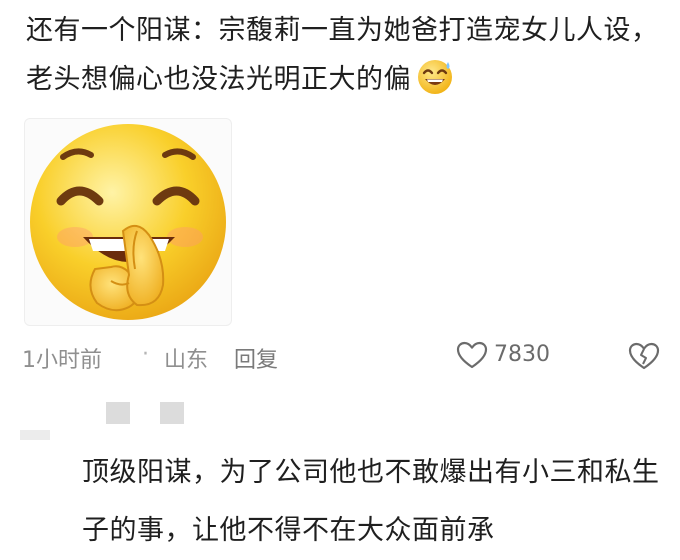 This screenshot has height=560, width=680. Describe the element at coordinates (62, 360) in the screenshot. I see `comment-time: 1小时前` at that location.